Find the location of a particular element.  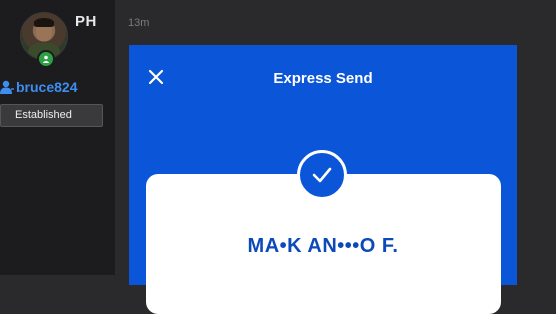

username-link: bruce824 is located at coordinates (46, 87).